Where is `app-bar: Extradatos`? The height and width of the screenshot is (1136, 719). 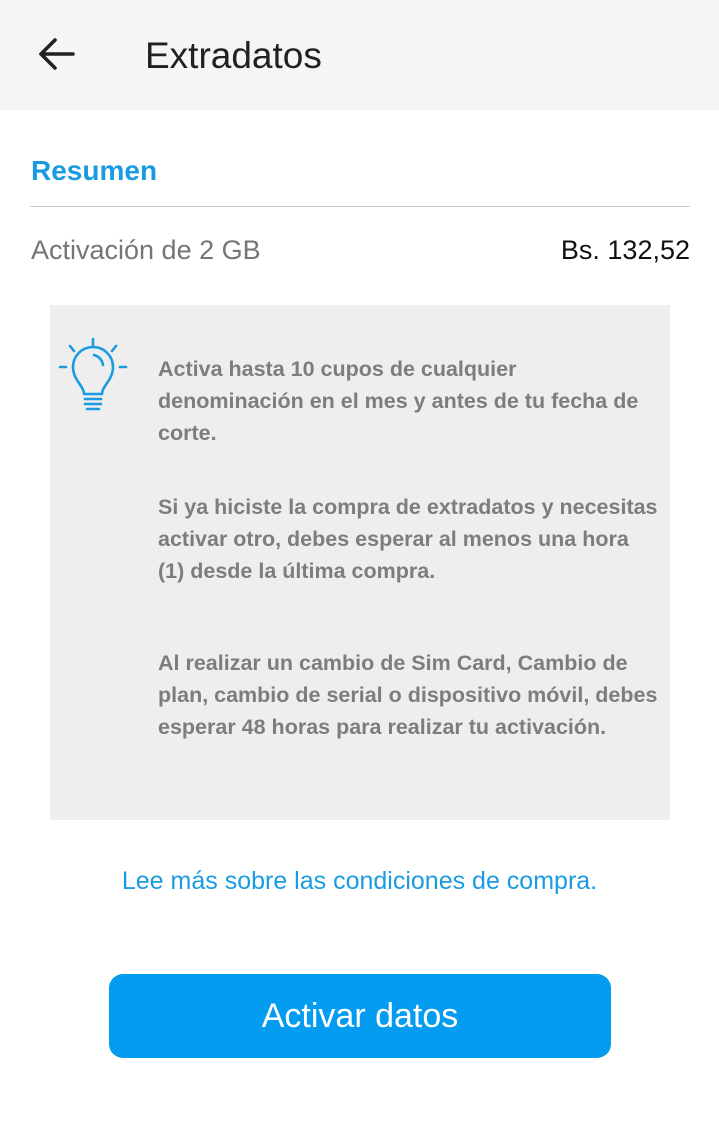
app-bar: Extradatos is located at coordinates (359, 55).